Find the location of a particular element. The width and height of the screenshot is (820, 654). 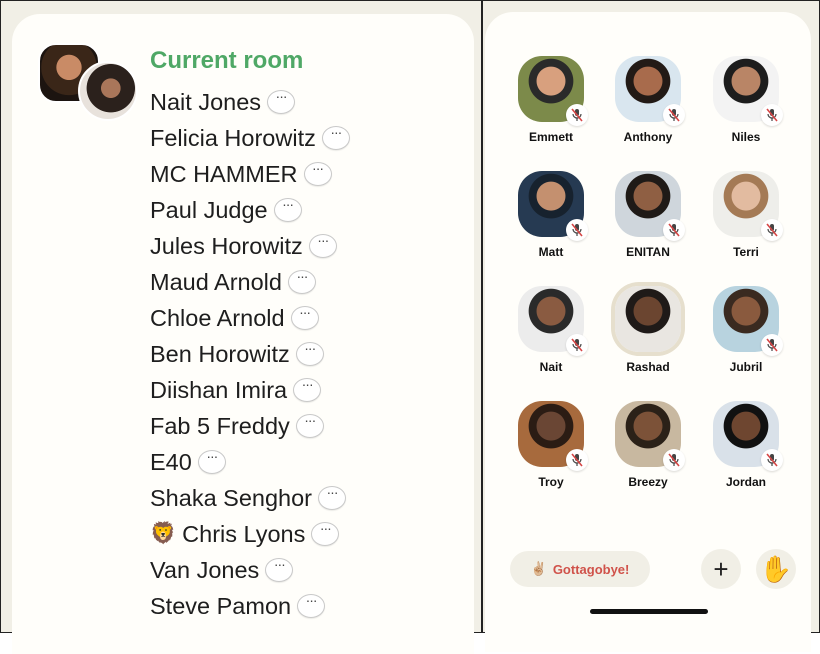

speaker-tile: Niles is located at coordinates (746, 100).